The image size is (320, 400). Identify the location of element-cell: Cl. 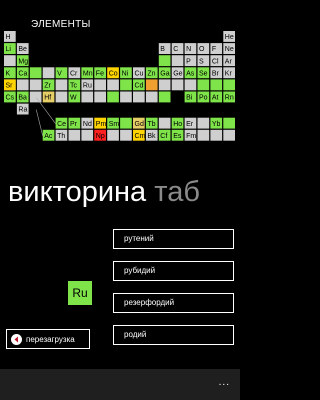
(216, 61).